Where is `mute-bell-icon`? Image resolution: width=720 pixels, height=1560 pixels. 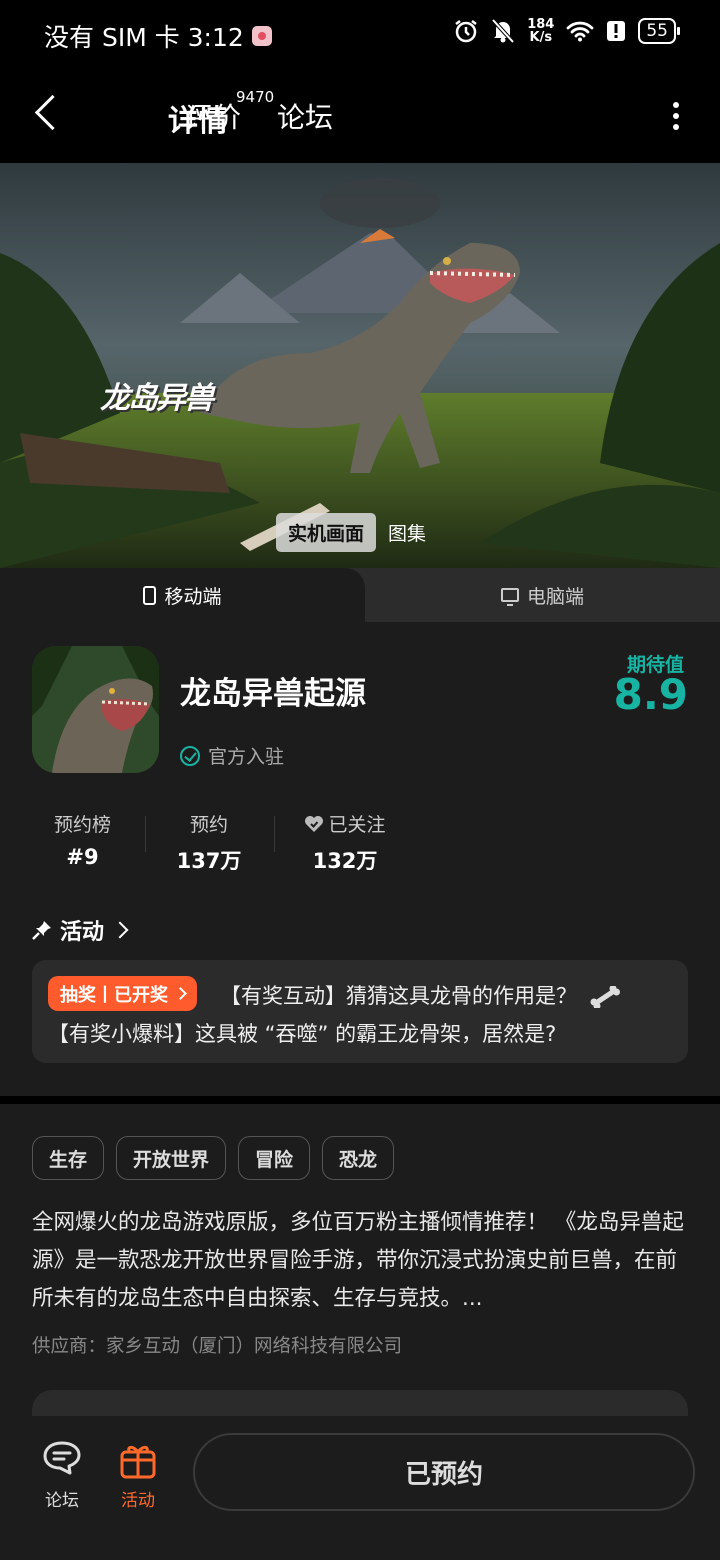
mute-bell-icon is located at coordinates (503, 31).